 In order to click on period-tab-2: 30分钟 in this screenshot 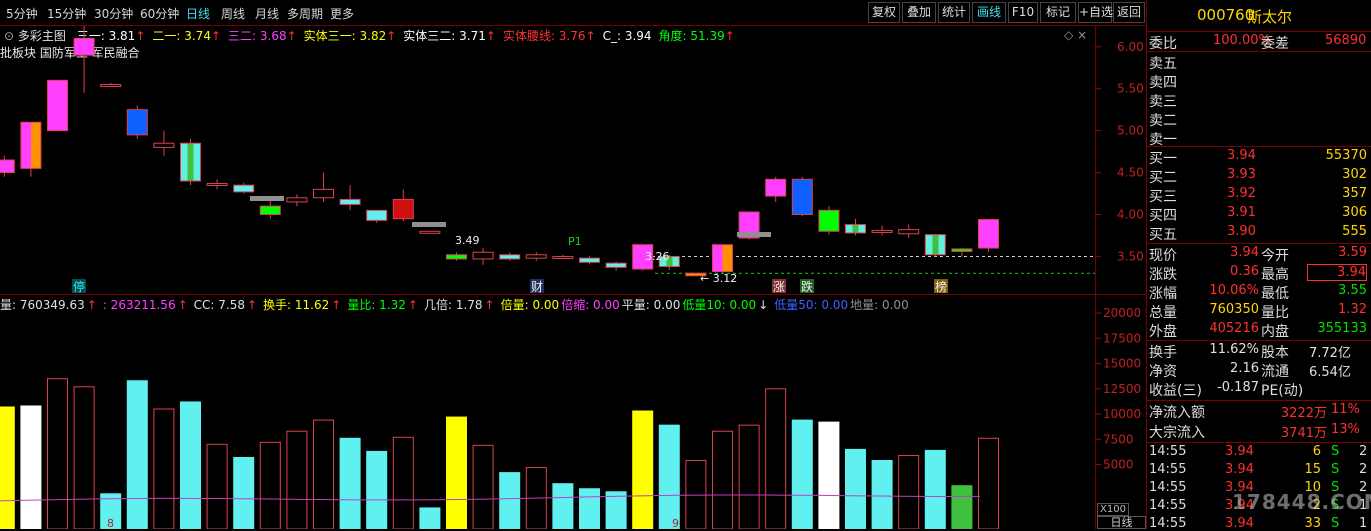, I will do `click(113, 13)`.